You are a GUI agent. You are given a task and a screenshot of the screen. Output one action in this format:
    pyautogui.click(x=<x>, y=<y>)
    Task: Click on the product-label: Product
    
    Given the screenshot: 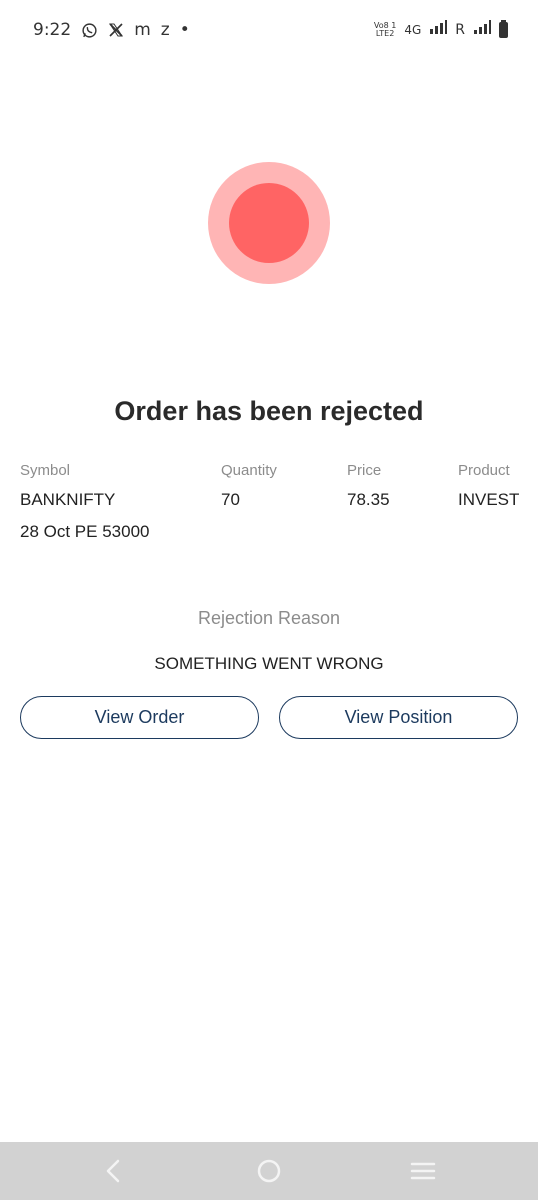 What is the action you would take?
    pyautogui.click(x=484, y=470)
    